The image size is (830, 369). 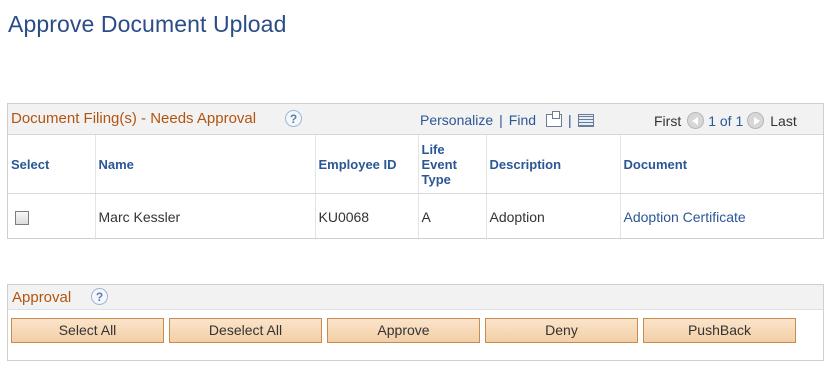 I want to click on approval-header: Approval ?, so click(x=415, y=297).